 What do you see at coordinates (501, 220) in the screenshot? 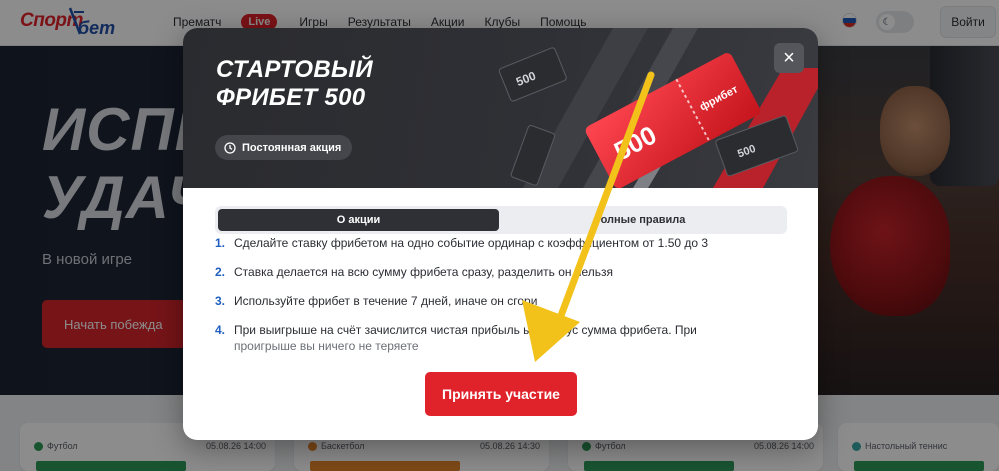
I see `modal-tabs: О акции олные правила` at bounding box center [501, 220].